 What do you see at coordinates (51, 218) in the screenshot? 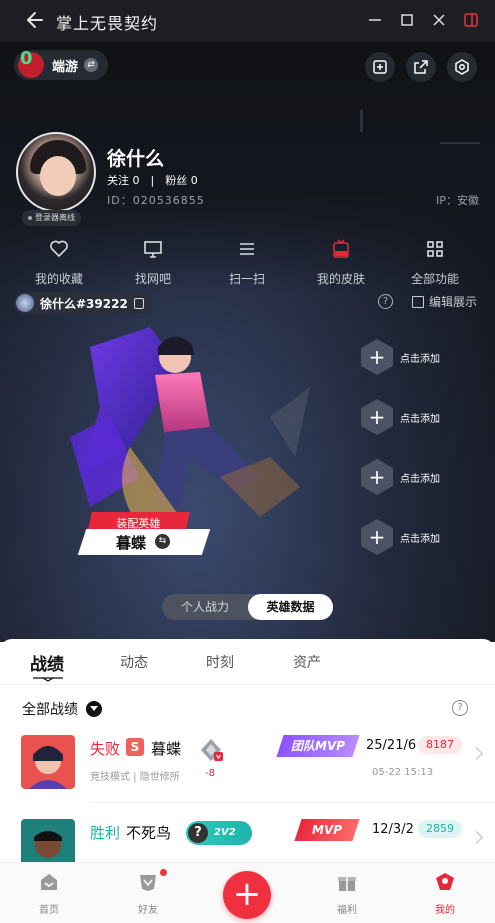
I see `status-badge: 登录器离线` at bounding box center [51, 218].